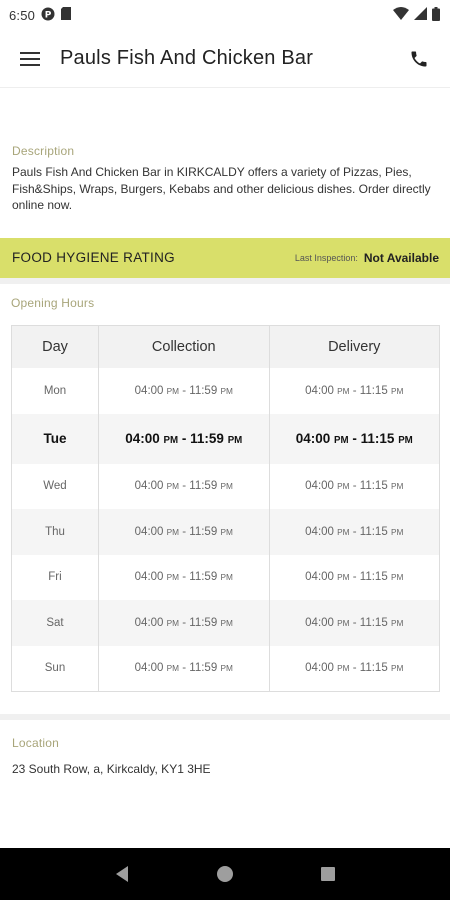  I want to click on opening-hours-label: Opening Hours, so click(53, 302).